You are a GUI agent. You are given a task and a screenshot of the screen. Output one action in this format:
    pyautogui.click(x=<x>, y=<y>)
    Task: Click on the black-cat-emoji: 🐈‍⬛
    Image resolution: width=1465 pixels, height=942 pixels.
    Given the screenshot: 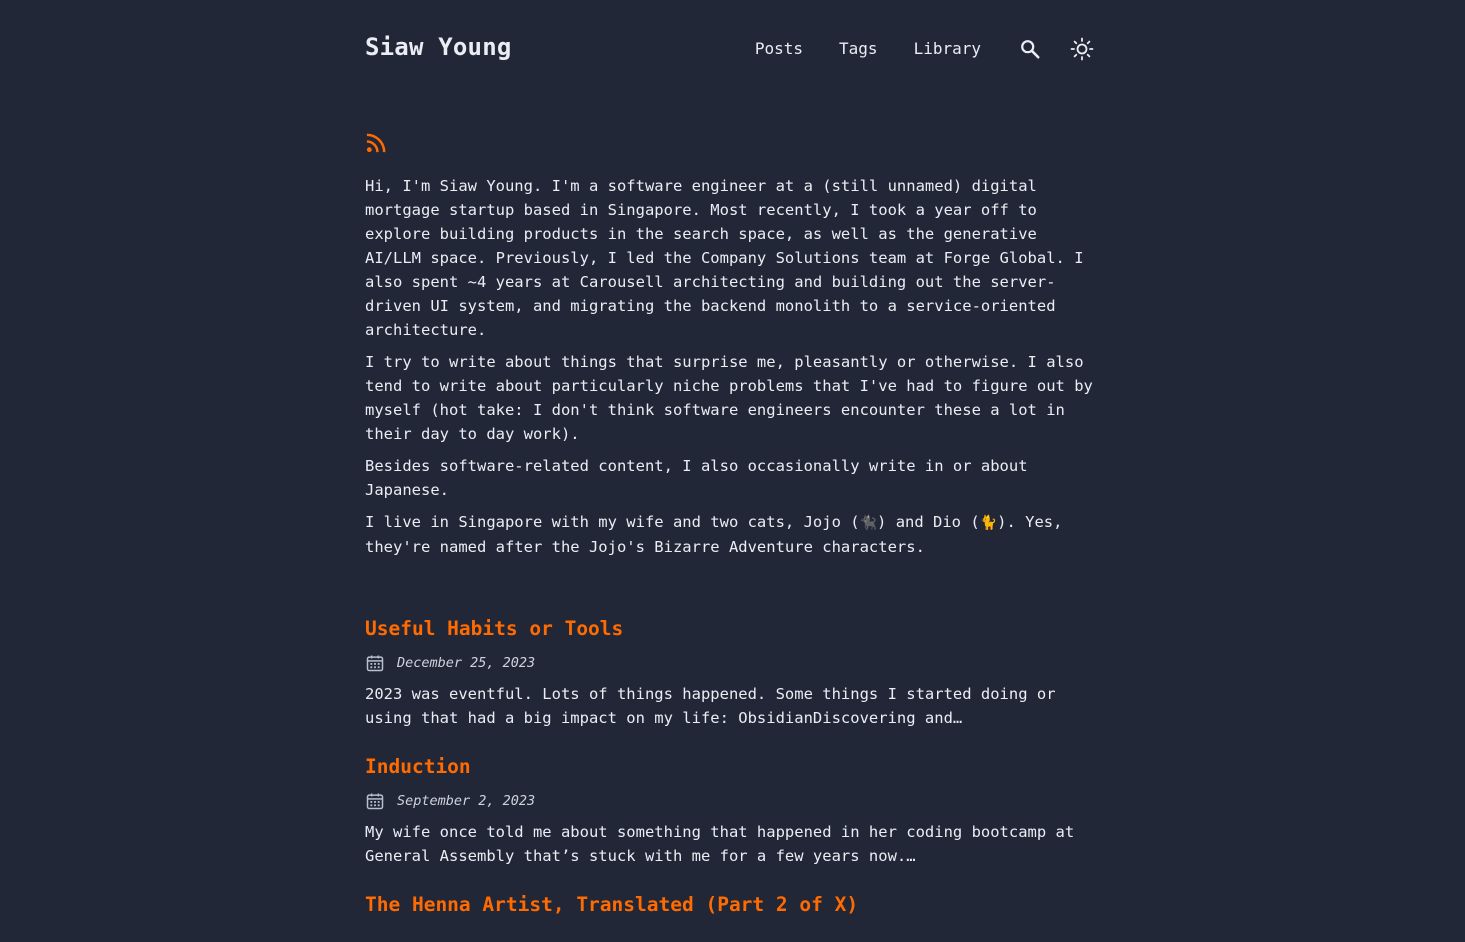 What is the action you would take?
    pyautogui.click(x=868, y=523)
    